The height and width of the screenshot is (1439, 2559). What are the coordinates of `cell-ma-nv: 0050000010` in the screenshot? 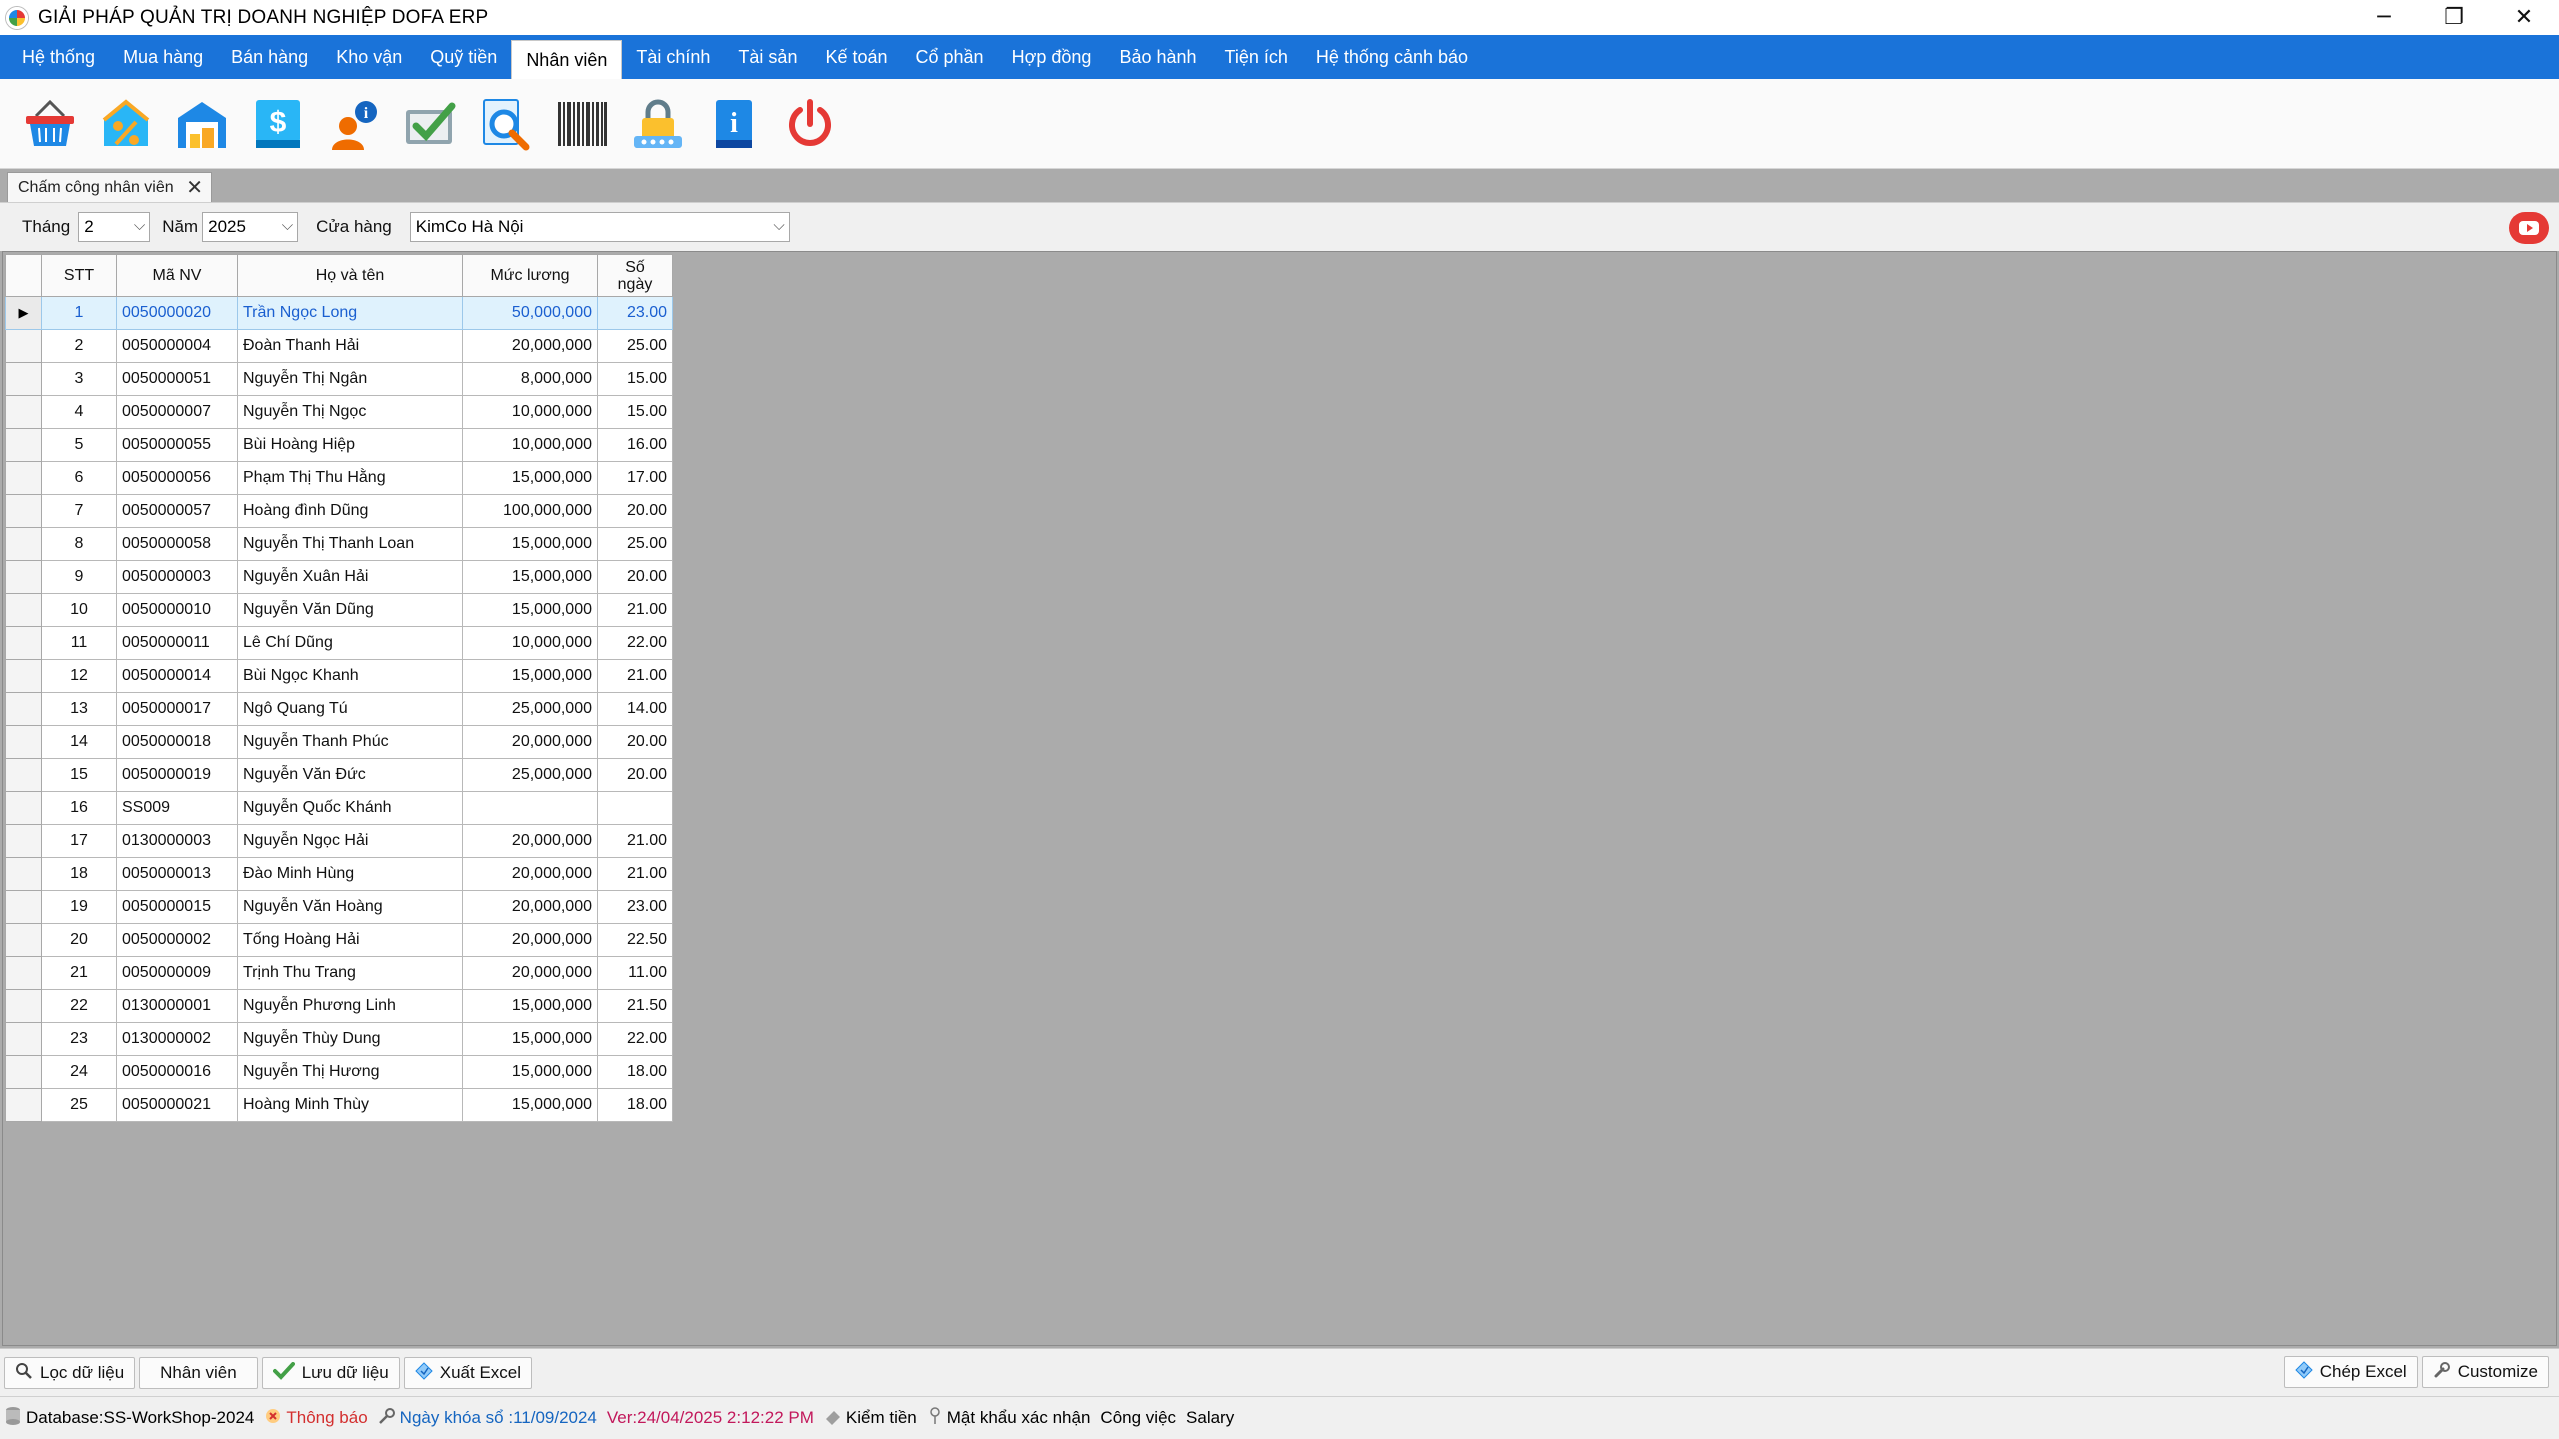 It's located at (177, 610).